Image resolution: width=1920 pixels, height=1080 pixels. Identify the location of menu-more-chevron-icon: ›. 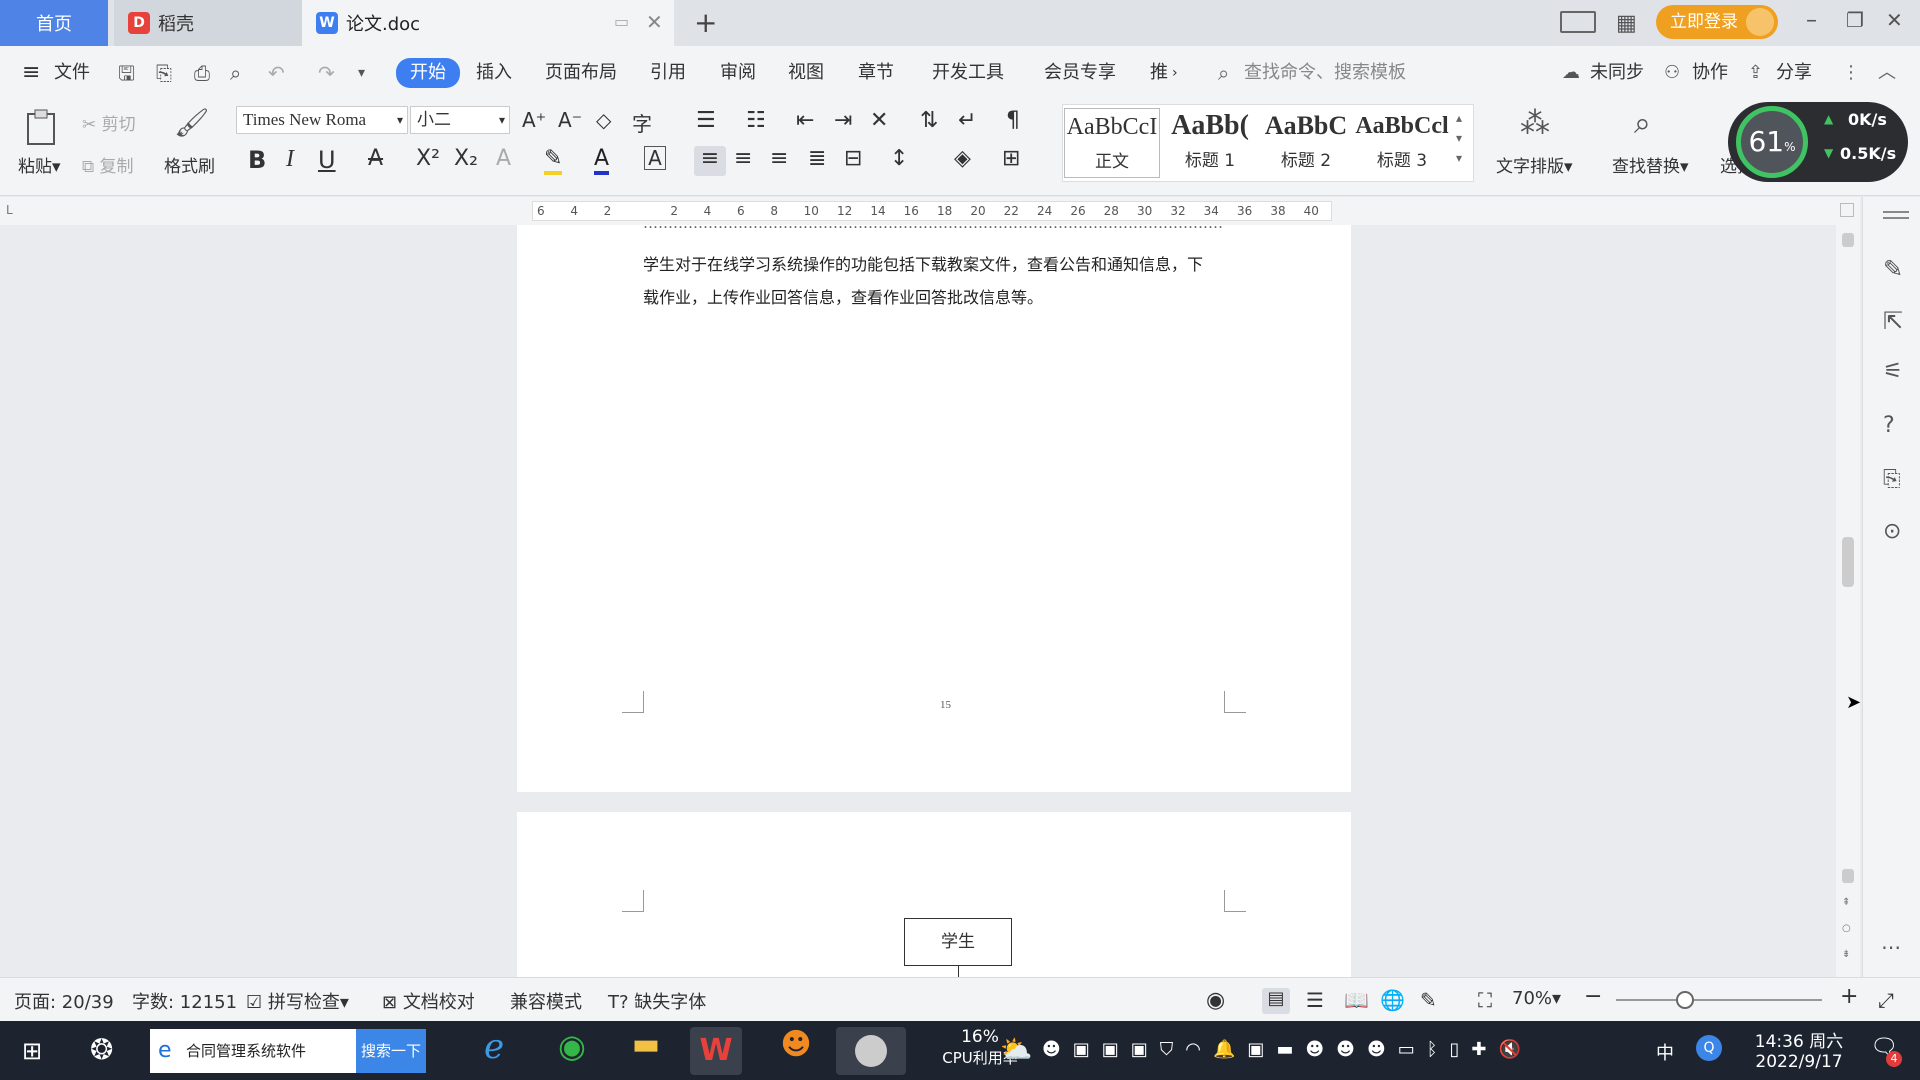
(1175, 73).